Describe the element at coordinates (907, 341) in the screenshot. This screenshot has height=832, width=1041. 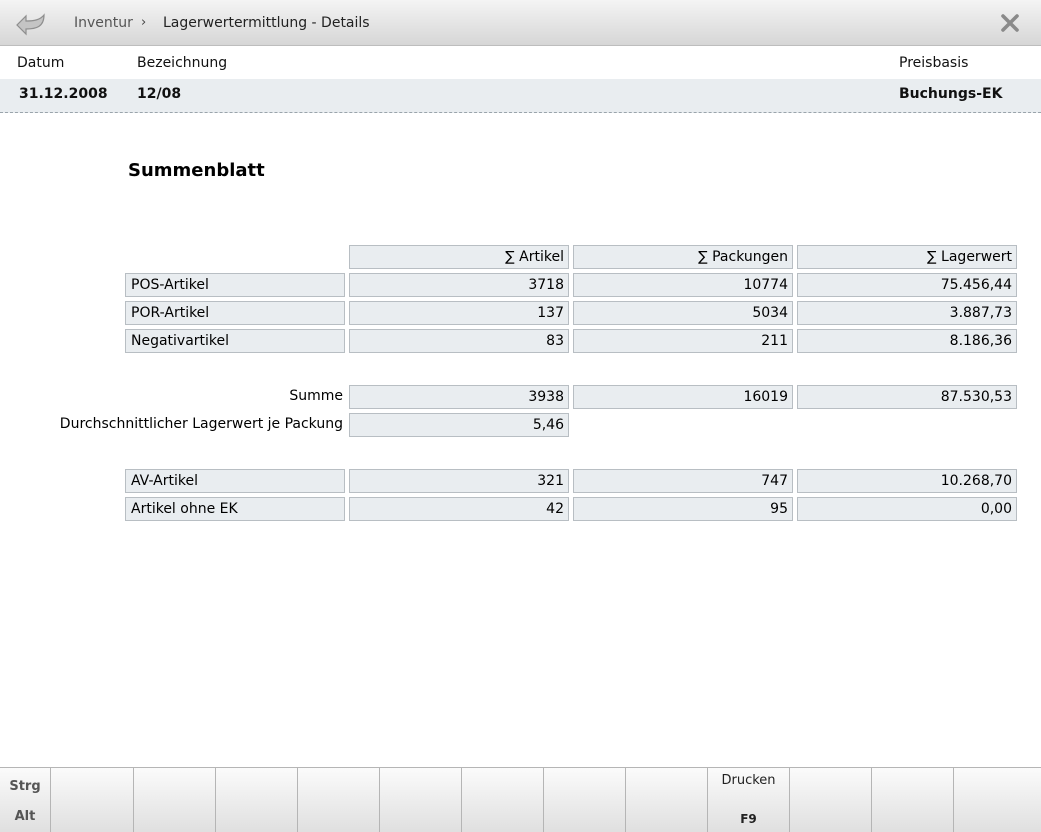
I see `cell-negativartikel-lagerwert: 8.186,36` at that location.